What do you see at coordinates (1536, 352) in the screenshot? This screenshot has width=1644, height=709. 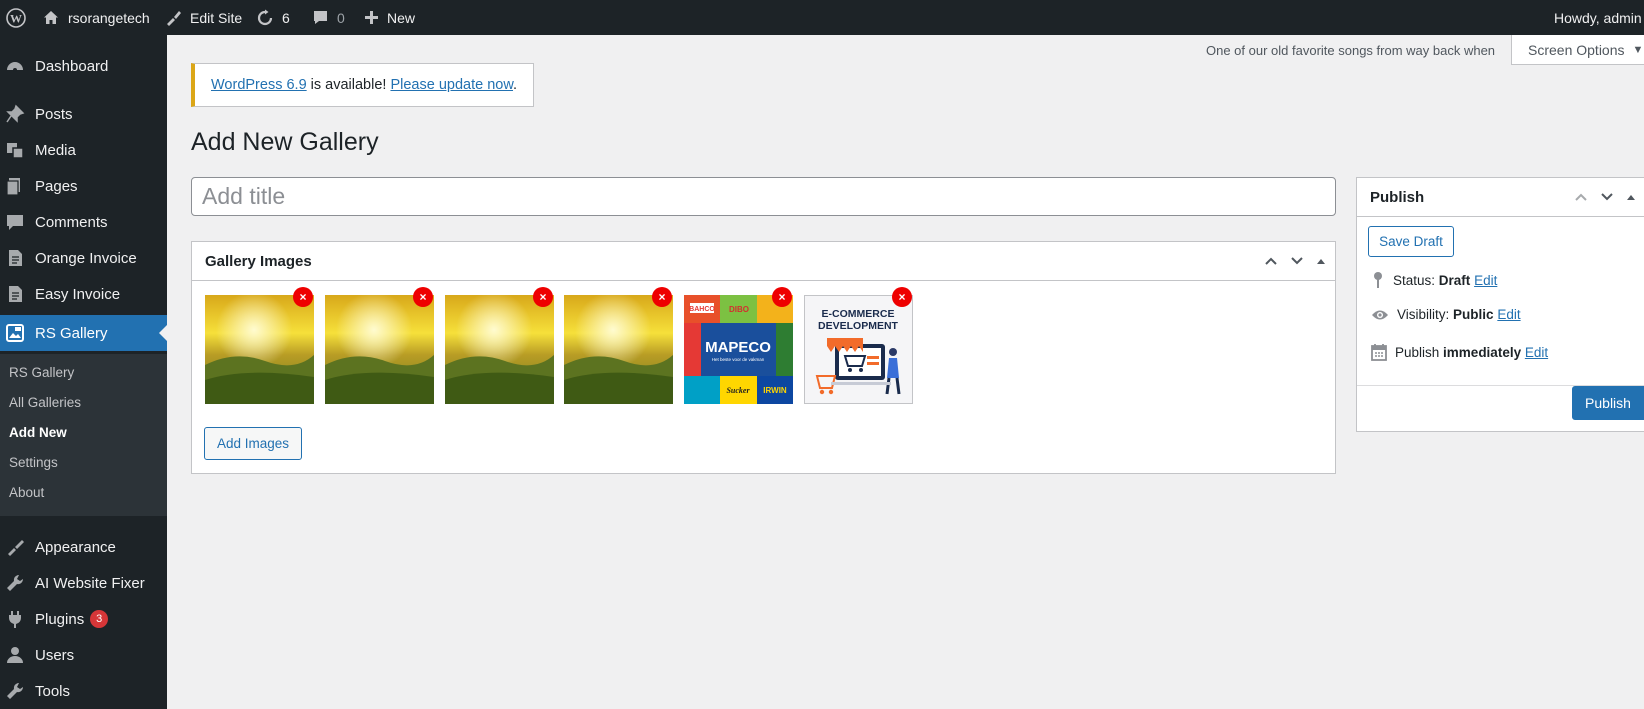 I see `edit-publish-date-link: Edit` at bounding box center [1536, 352].